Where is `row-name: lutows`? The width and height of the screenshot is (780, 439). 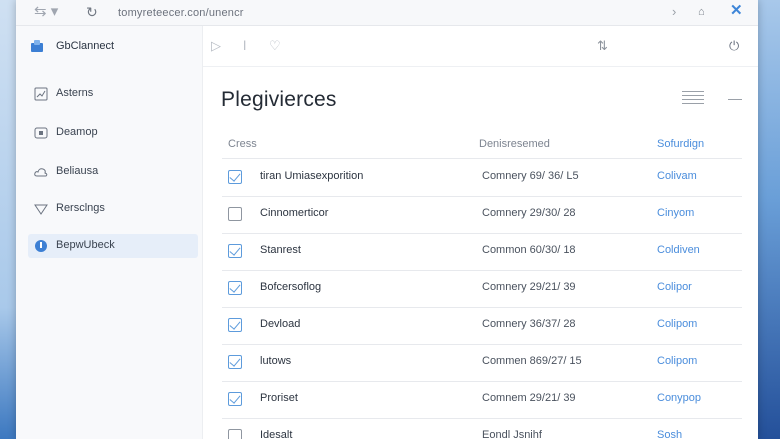 row-name: lutows is located at coordinates (276, 361).